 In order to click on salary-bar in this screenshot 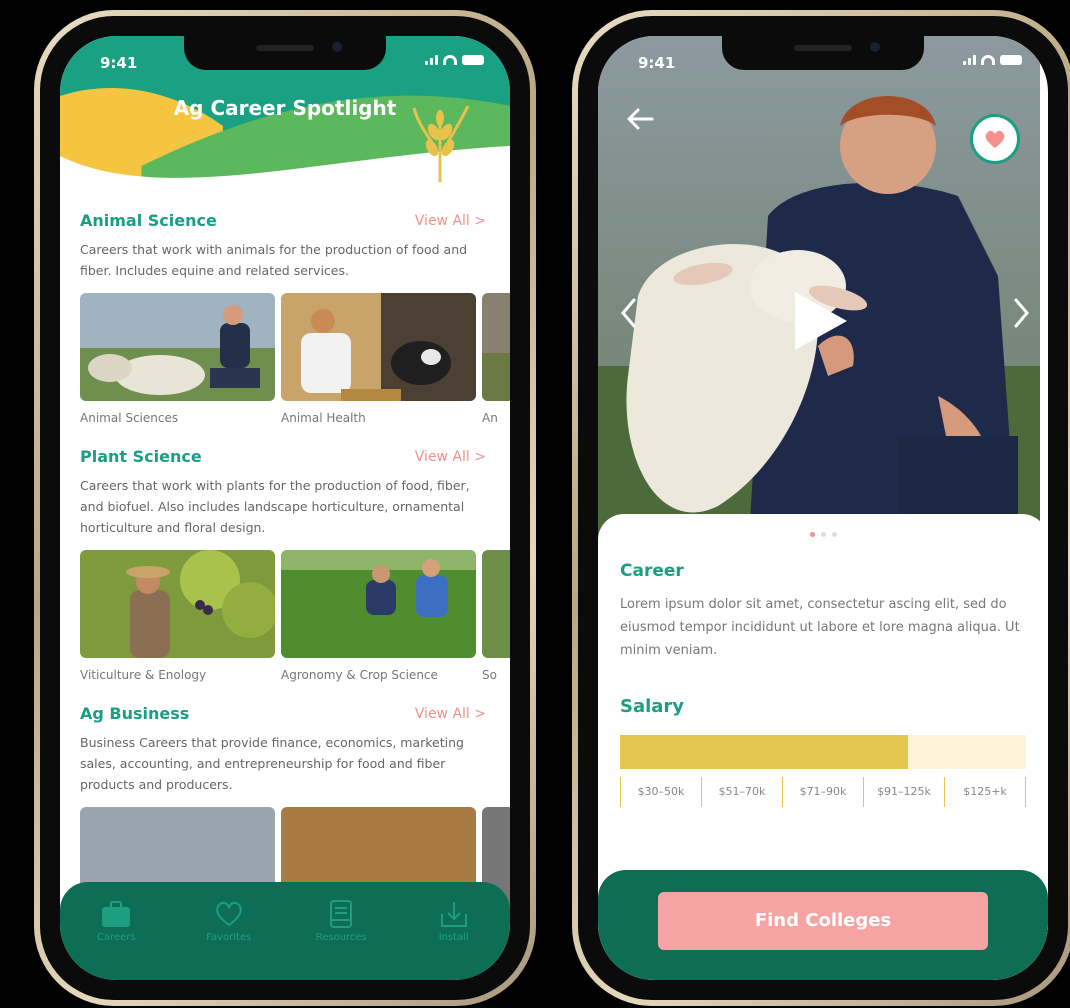, I will do `click(823, 752)`.